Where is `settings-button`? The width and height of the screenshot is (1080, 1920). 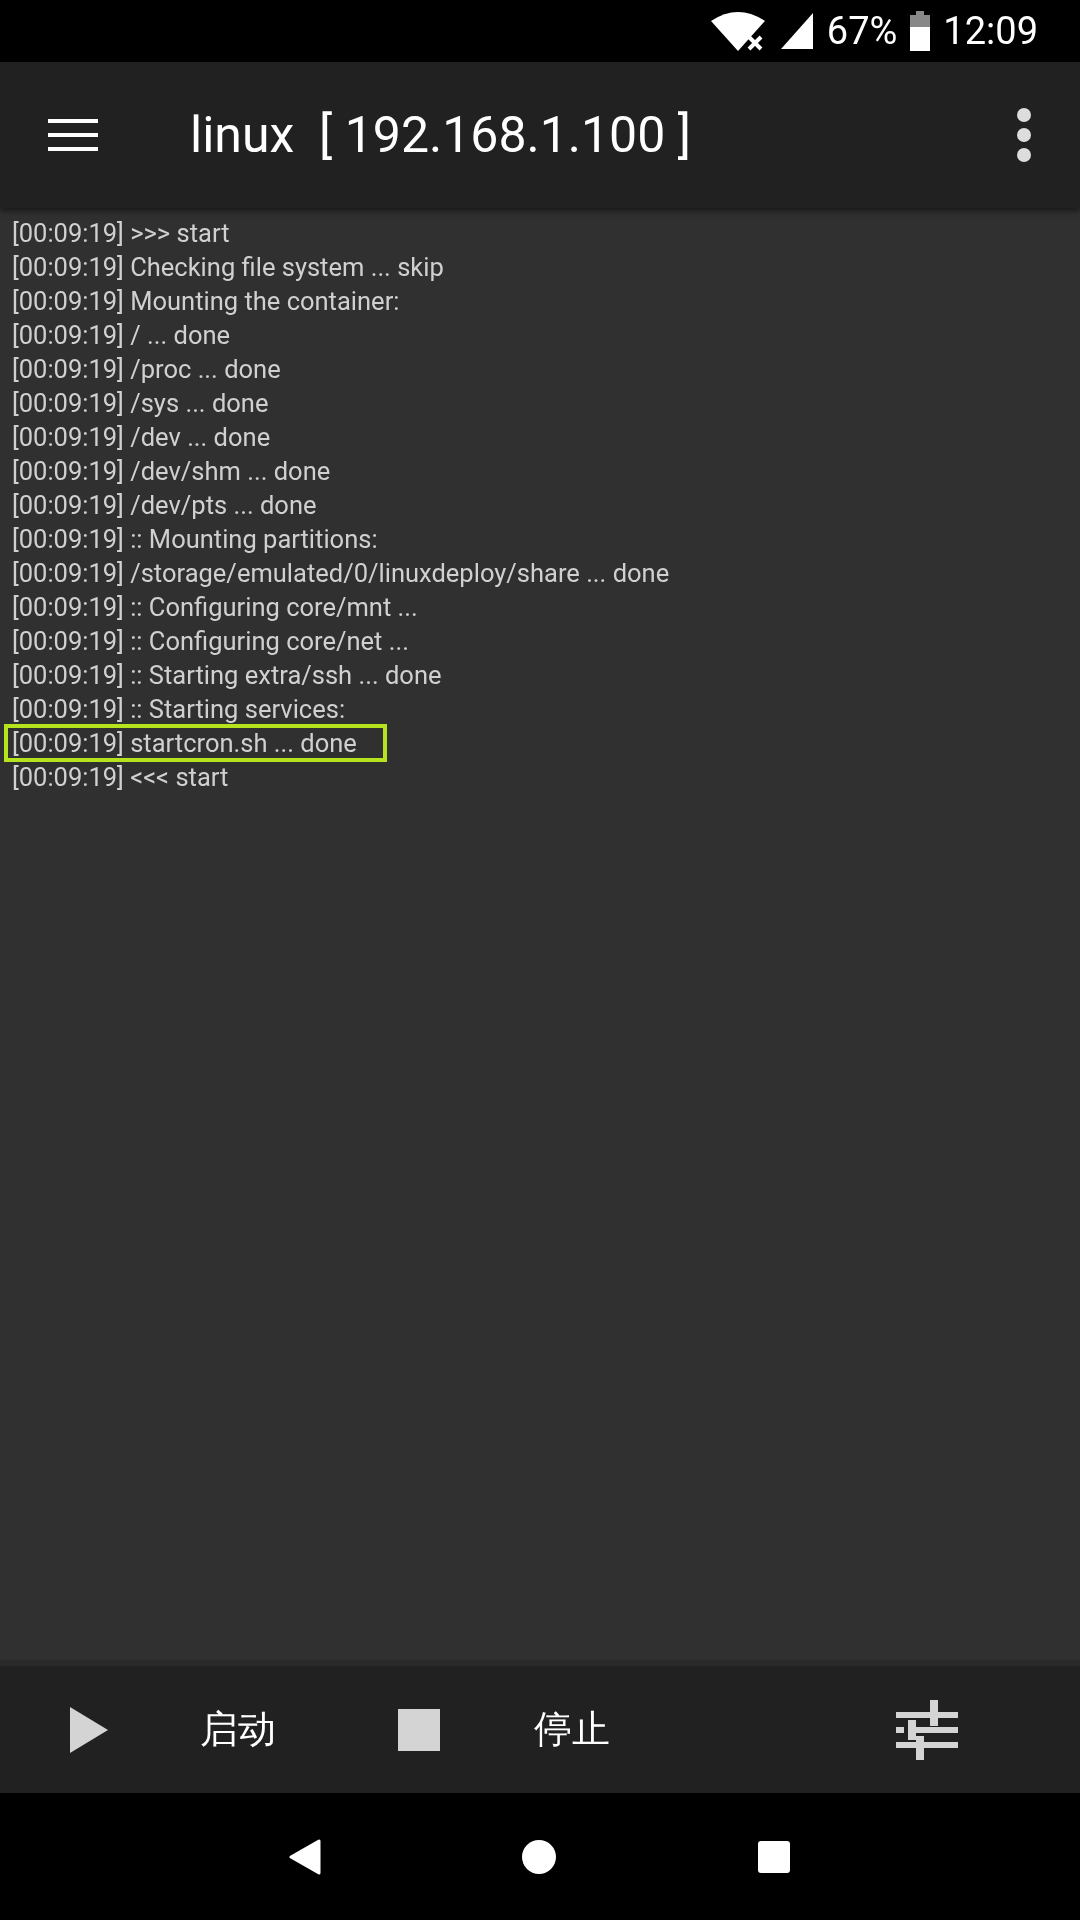 settings-button is located at coordinates (927, 1729).